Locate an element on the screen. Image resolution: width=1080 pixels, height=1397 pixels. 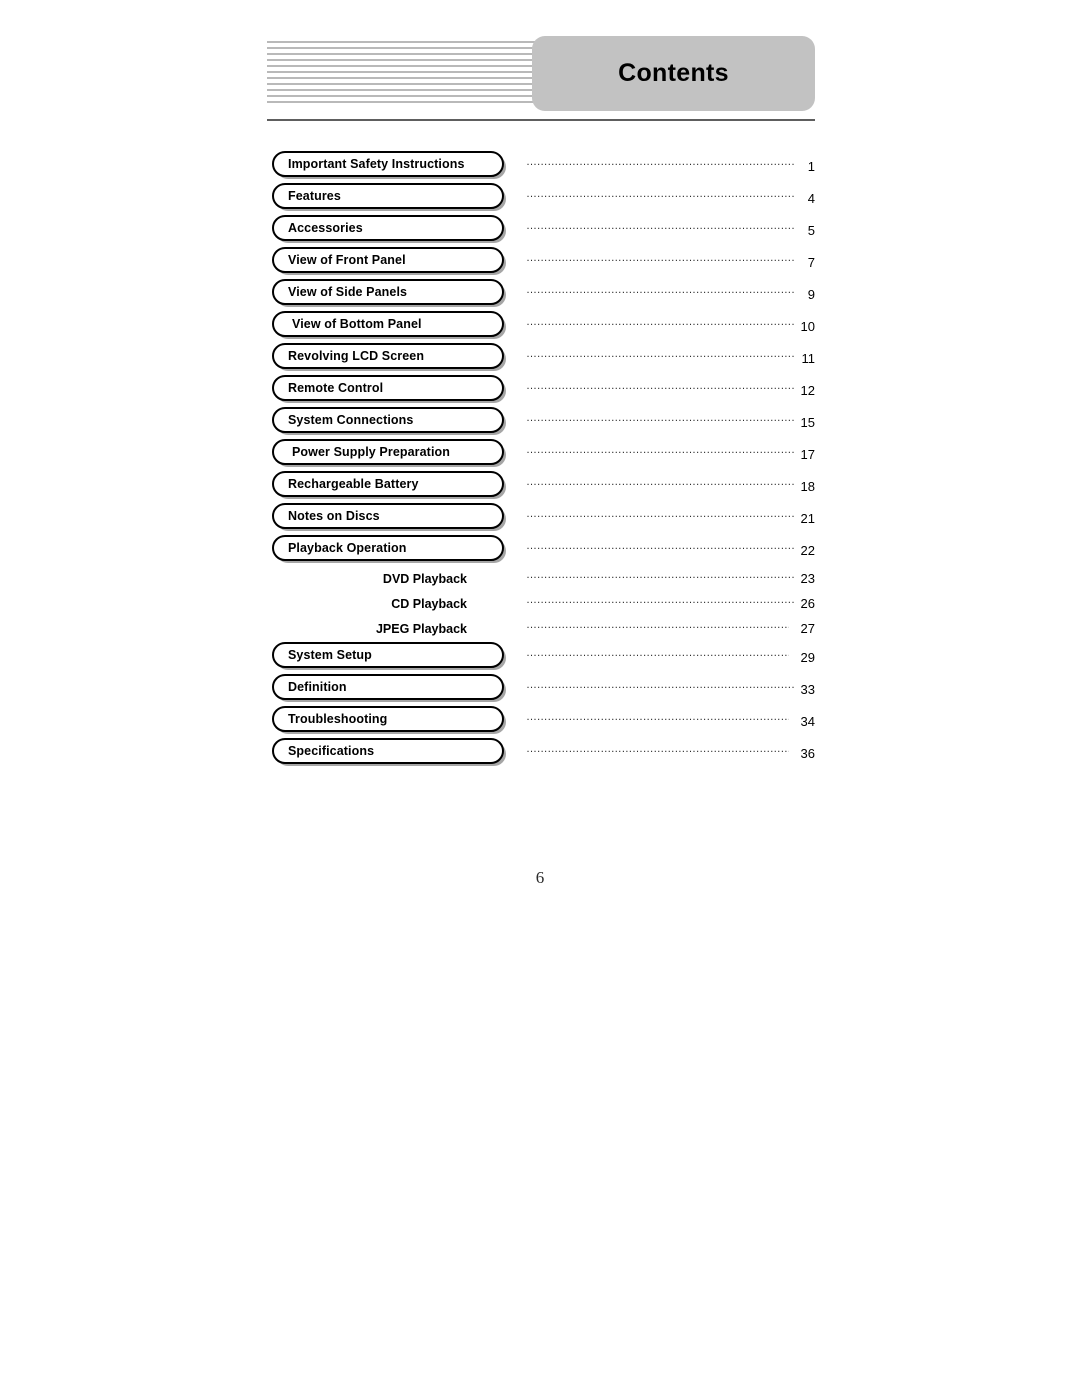
toc-entry-leader-cell: 9 is located at coordinates (662, 294).